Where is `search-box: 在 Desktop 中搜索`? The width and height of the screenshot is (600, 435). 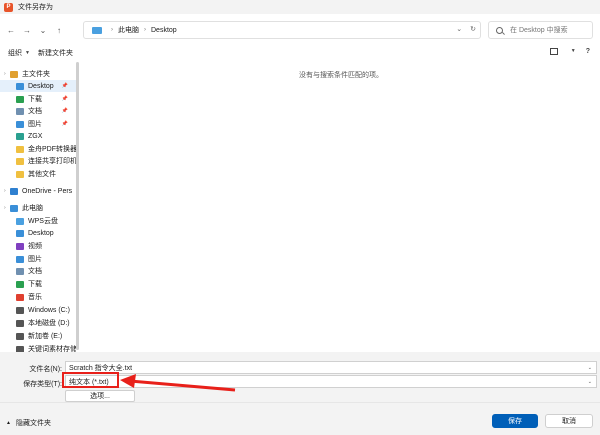 search-box: 在 Desktop 中搜索 is located at coordinates (540, 30).